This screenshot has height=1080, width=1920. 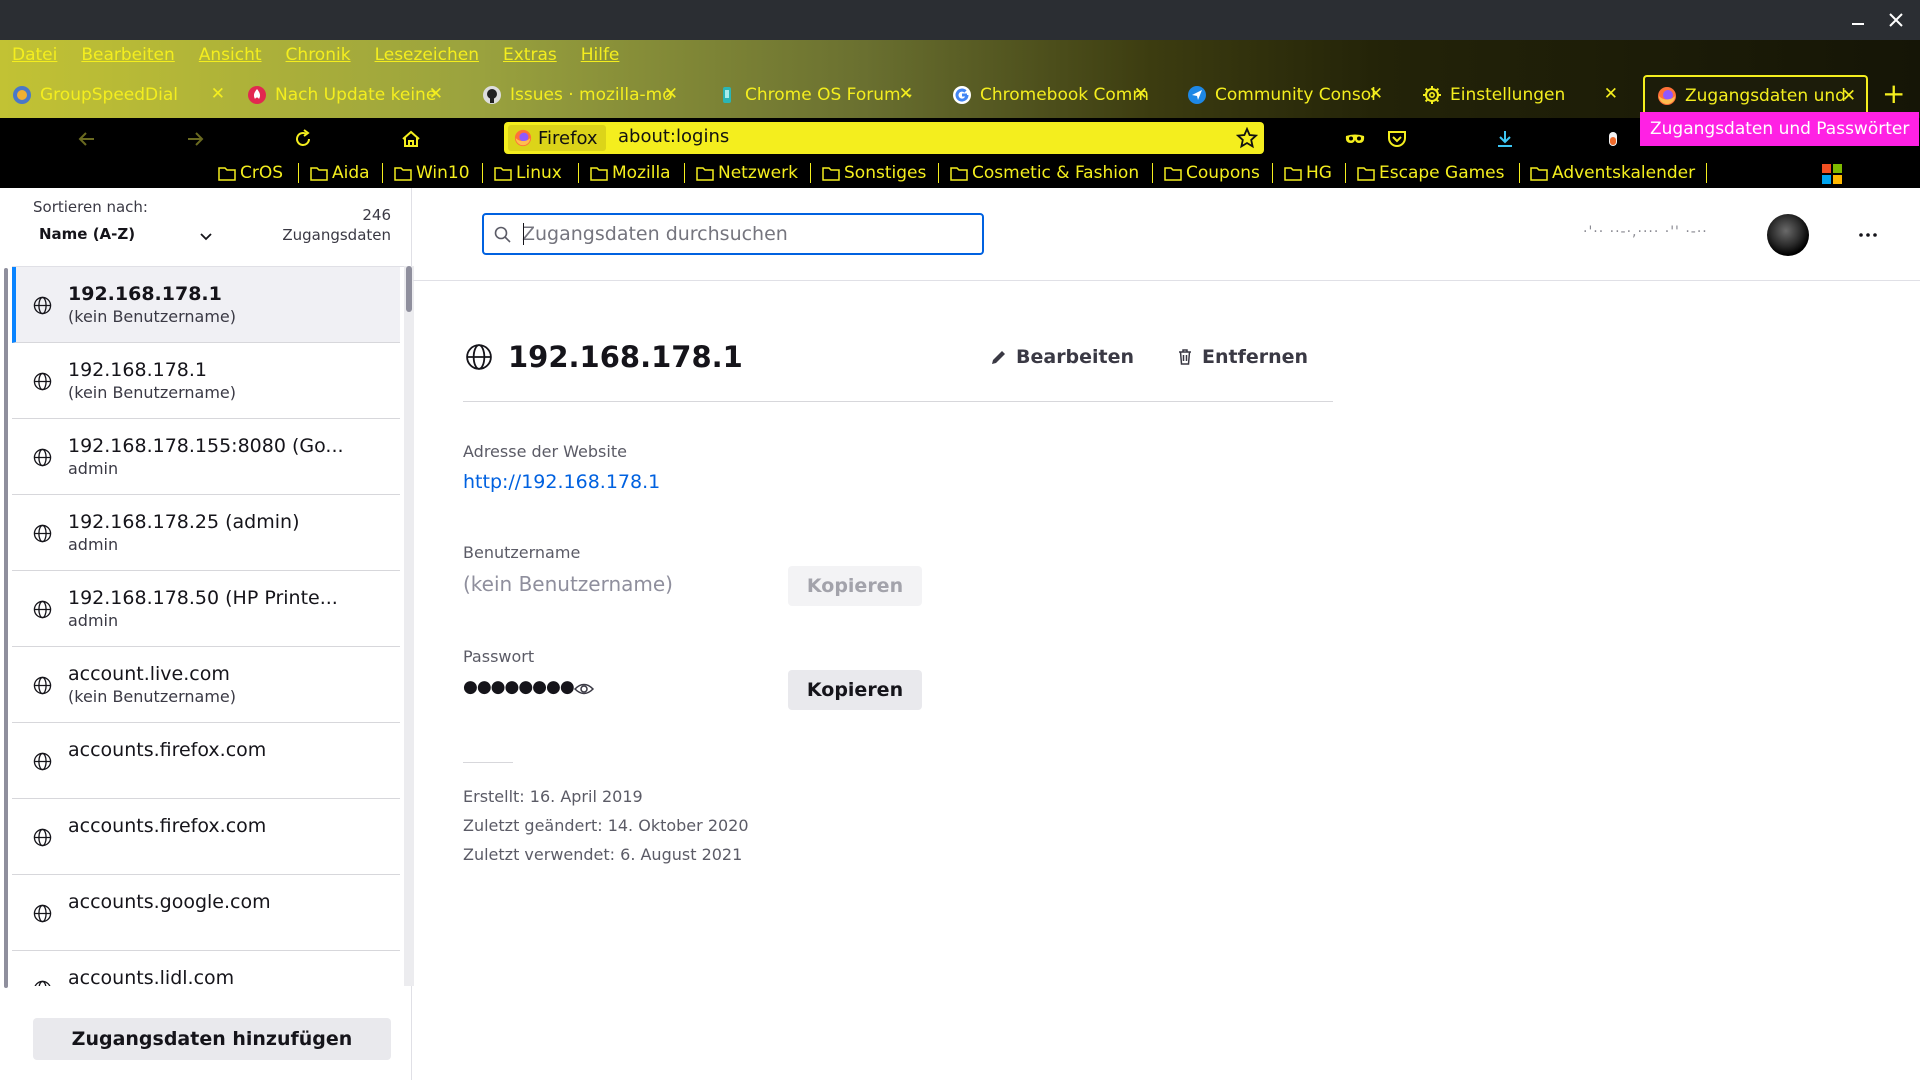 What do you see at coordinates (117, 94) in the screenshot?
I see `tab-groupspeeddial: GroupSpeedDial ✕` at bounding box center [117, 94].